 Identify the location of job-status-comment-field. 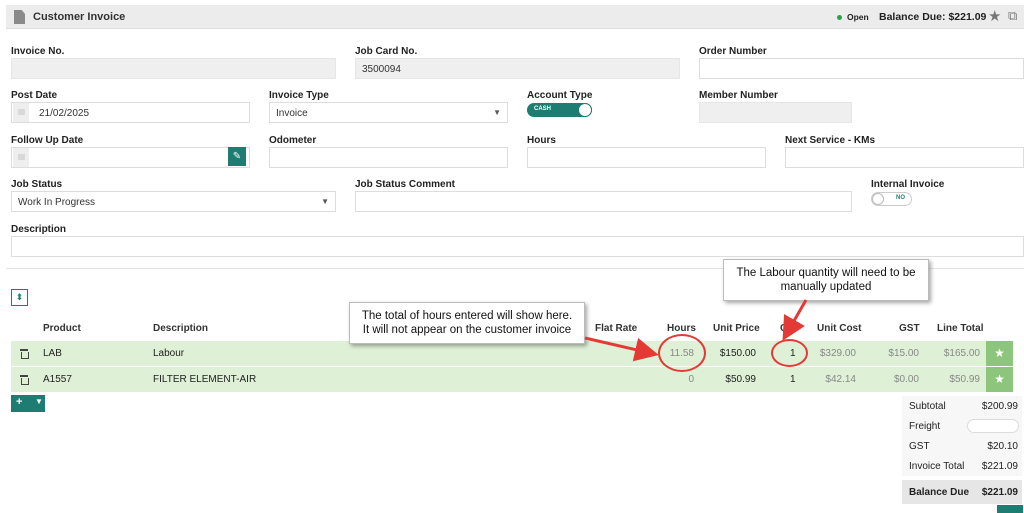
(603, 201).